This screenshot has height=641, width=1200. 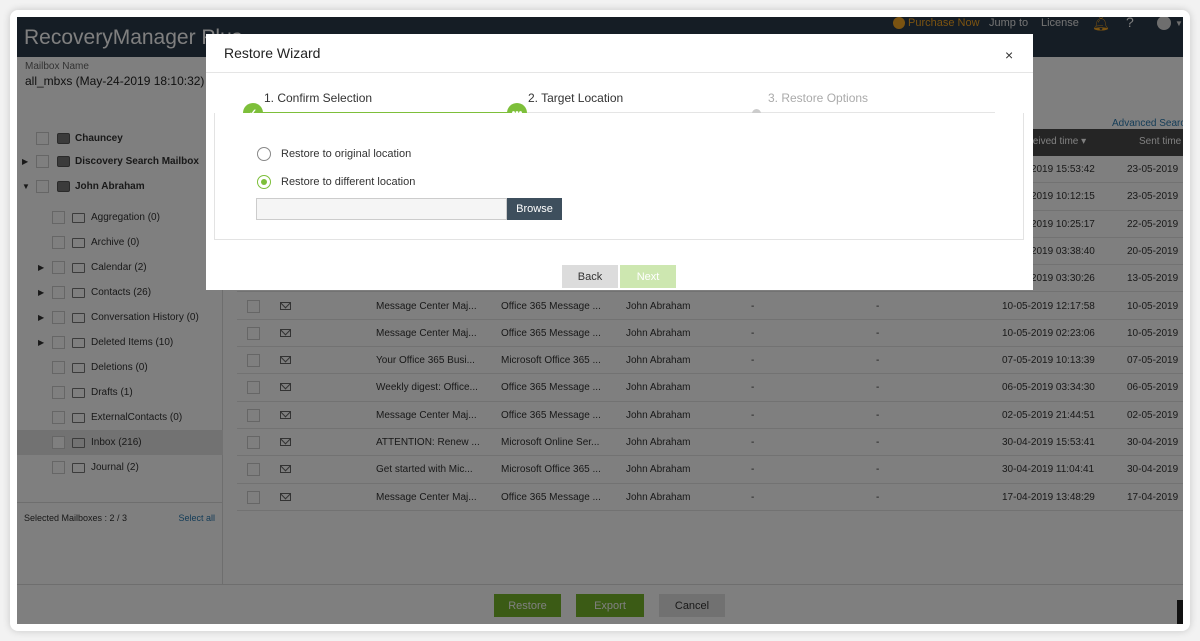 I want to click on different-location-radio, so click(x=264, y=182).